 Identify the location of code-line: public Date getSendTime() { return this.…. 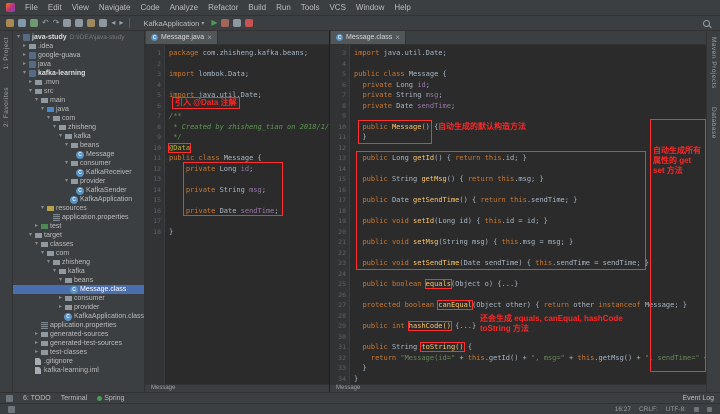
(530, 200).